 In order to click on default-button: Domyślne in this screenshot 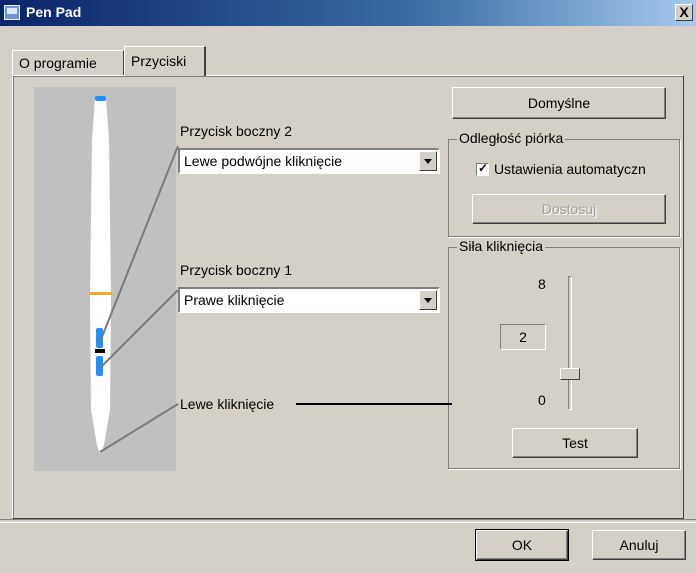, I will do `click(559, 103)`.